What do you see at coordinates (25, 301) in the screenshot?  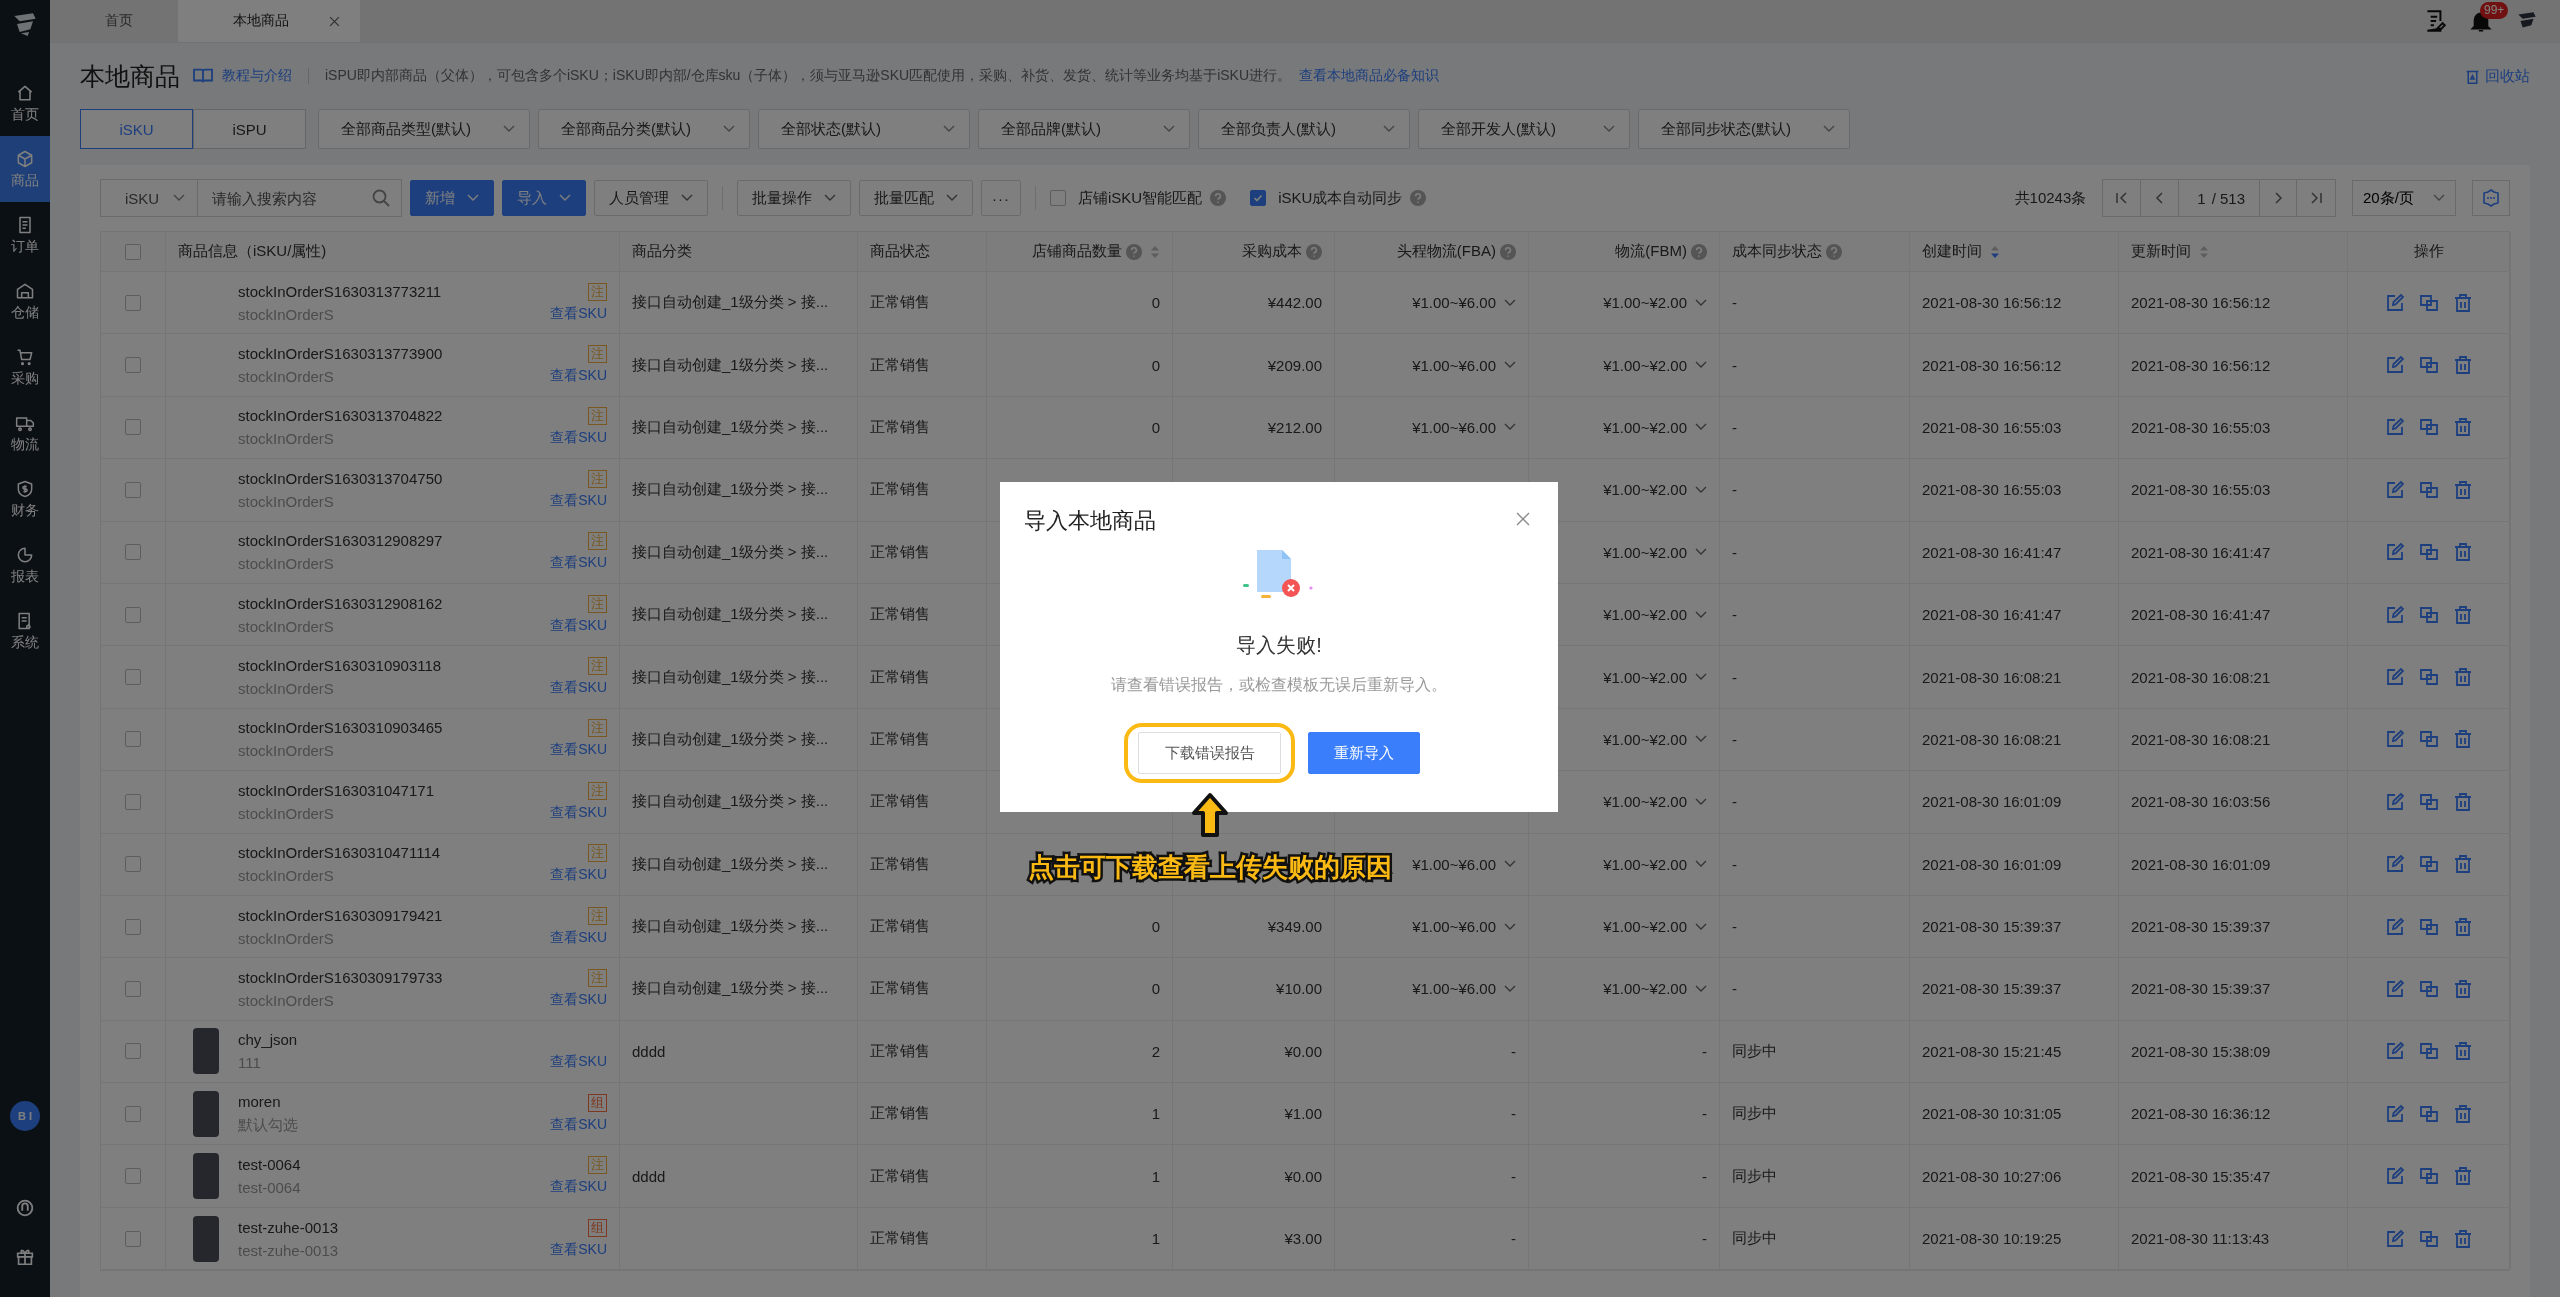 I see `sidebar-item: 仓储` at bounding box center [25, 301].